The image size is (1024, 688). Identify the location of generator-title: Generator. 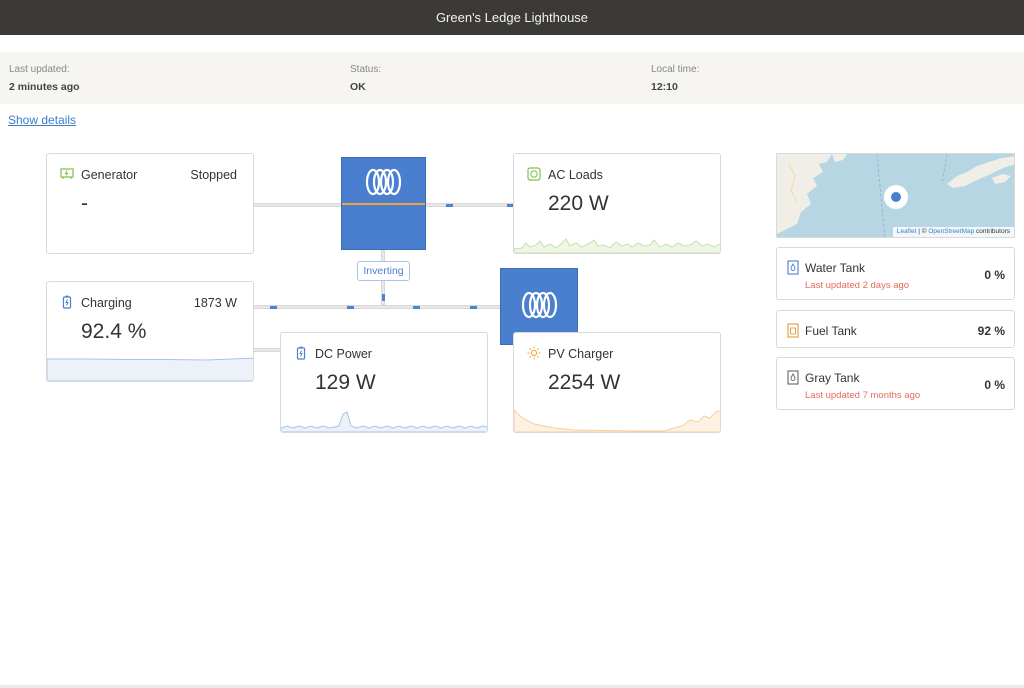
(109, 175).